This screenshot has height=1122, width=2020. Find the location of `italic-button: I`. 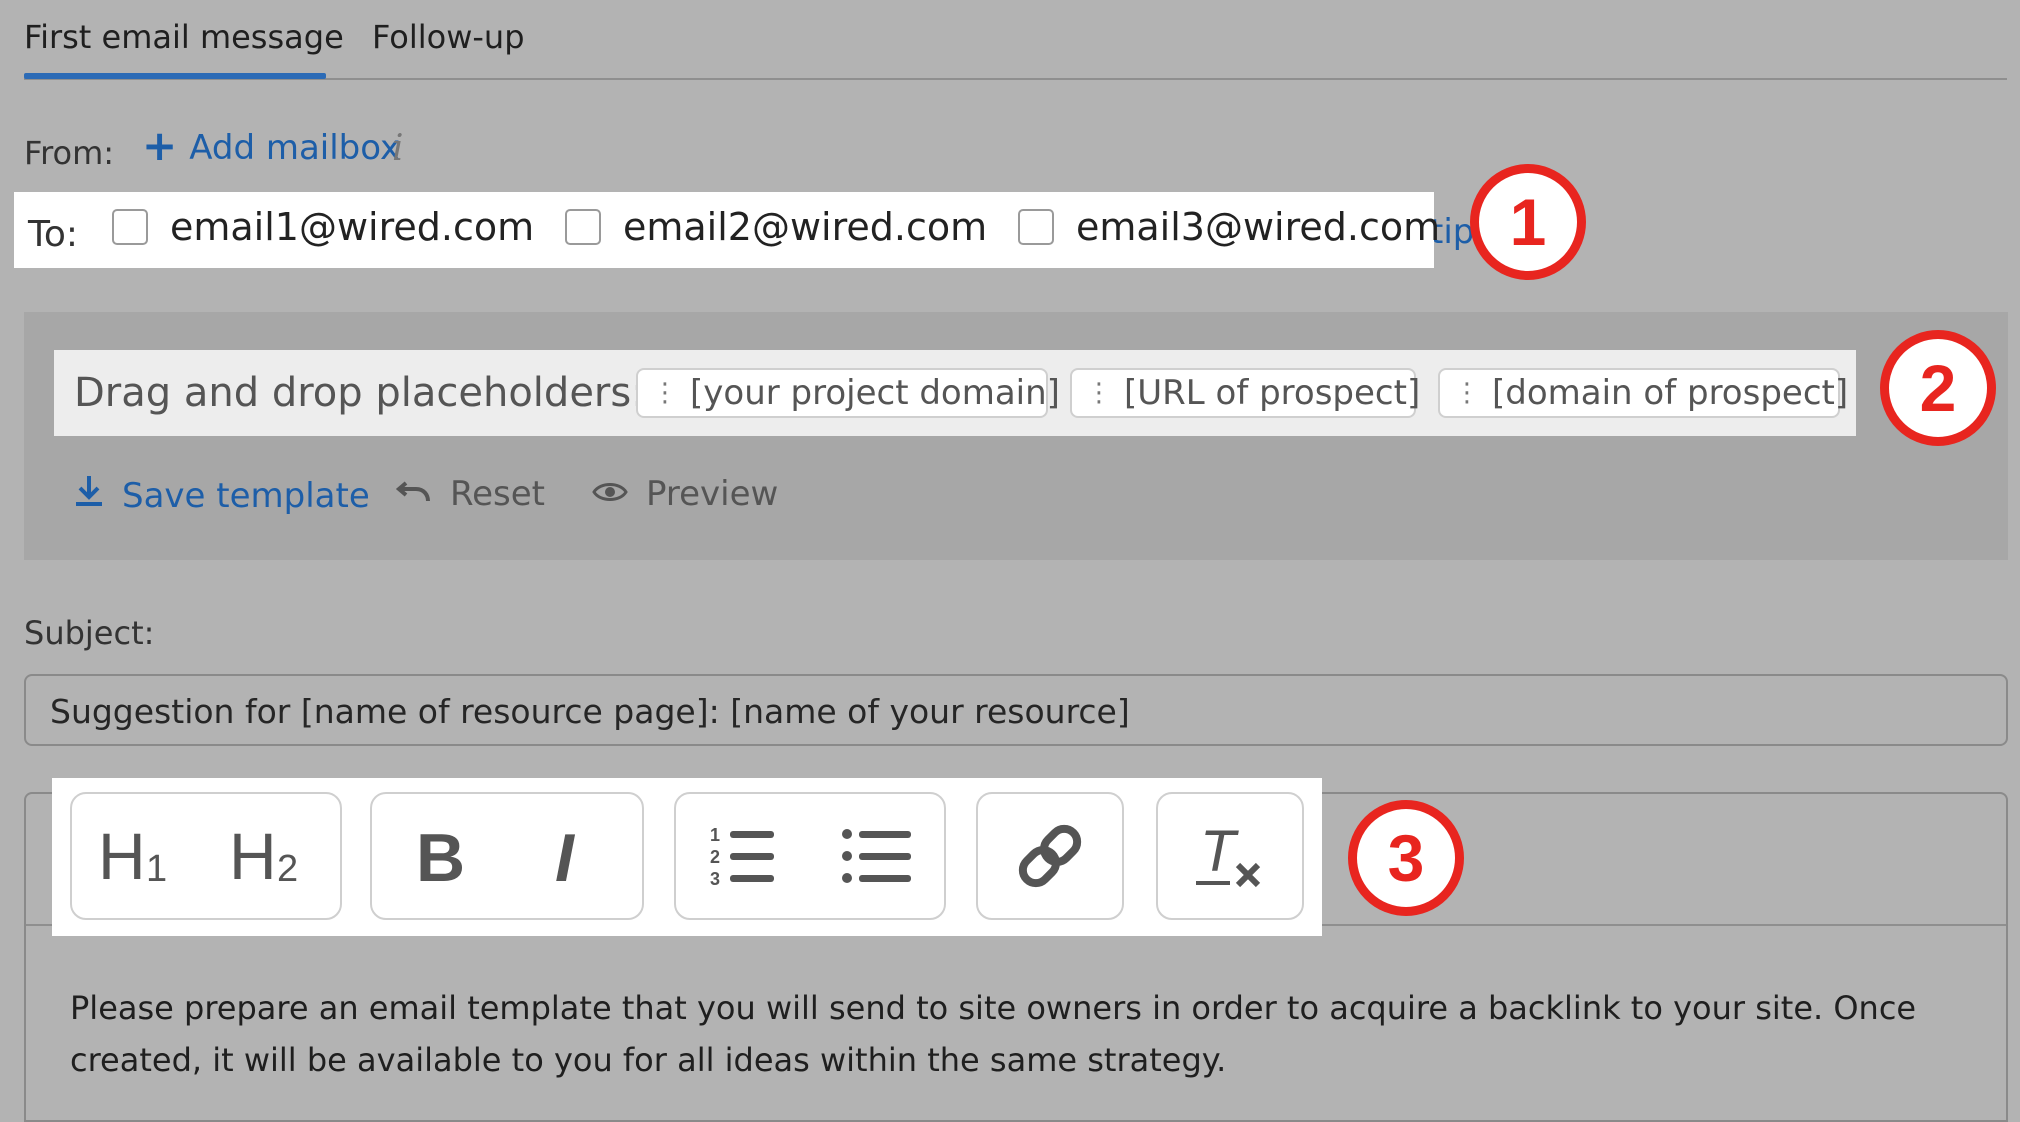

italic-button: I is located at coordinates (576, 856).